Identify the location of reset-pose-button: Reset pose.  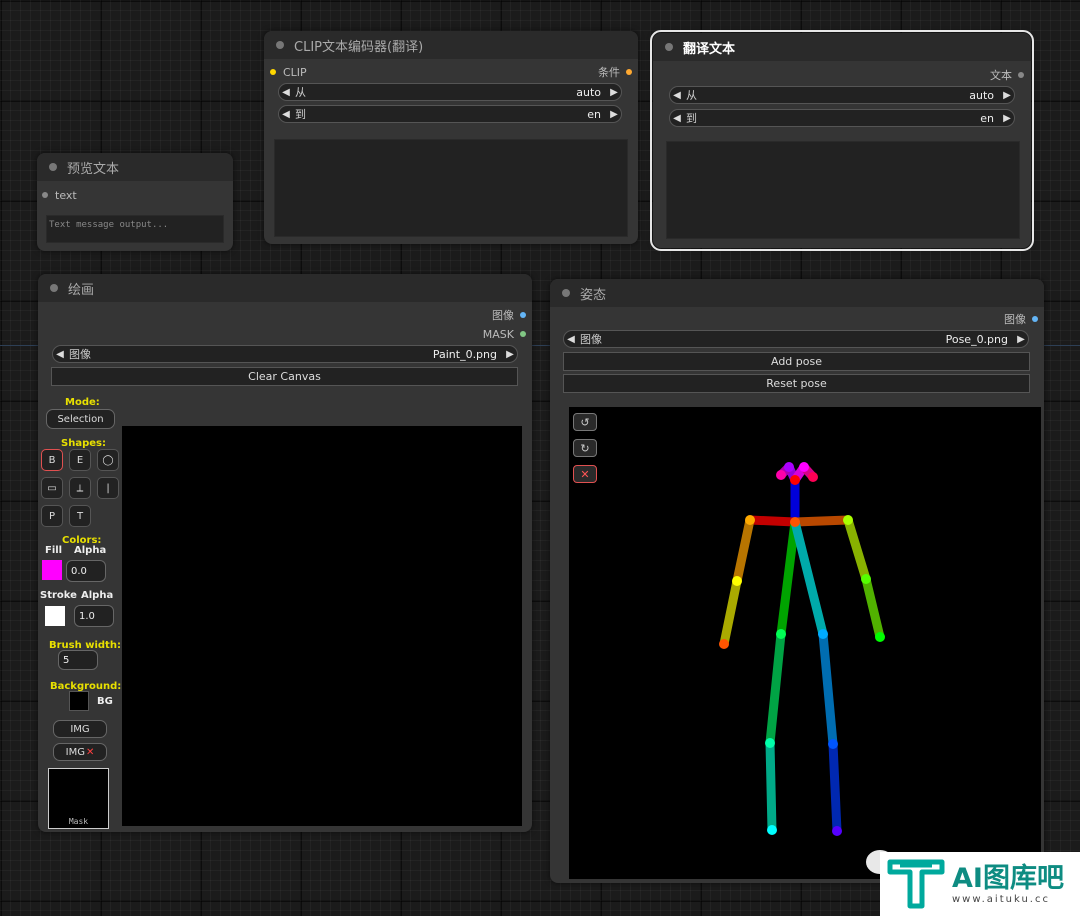
(796, 383).